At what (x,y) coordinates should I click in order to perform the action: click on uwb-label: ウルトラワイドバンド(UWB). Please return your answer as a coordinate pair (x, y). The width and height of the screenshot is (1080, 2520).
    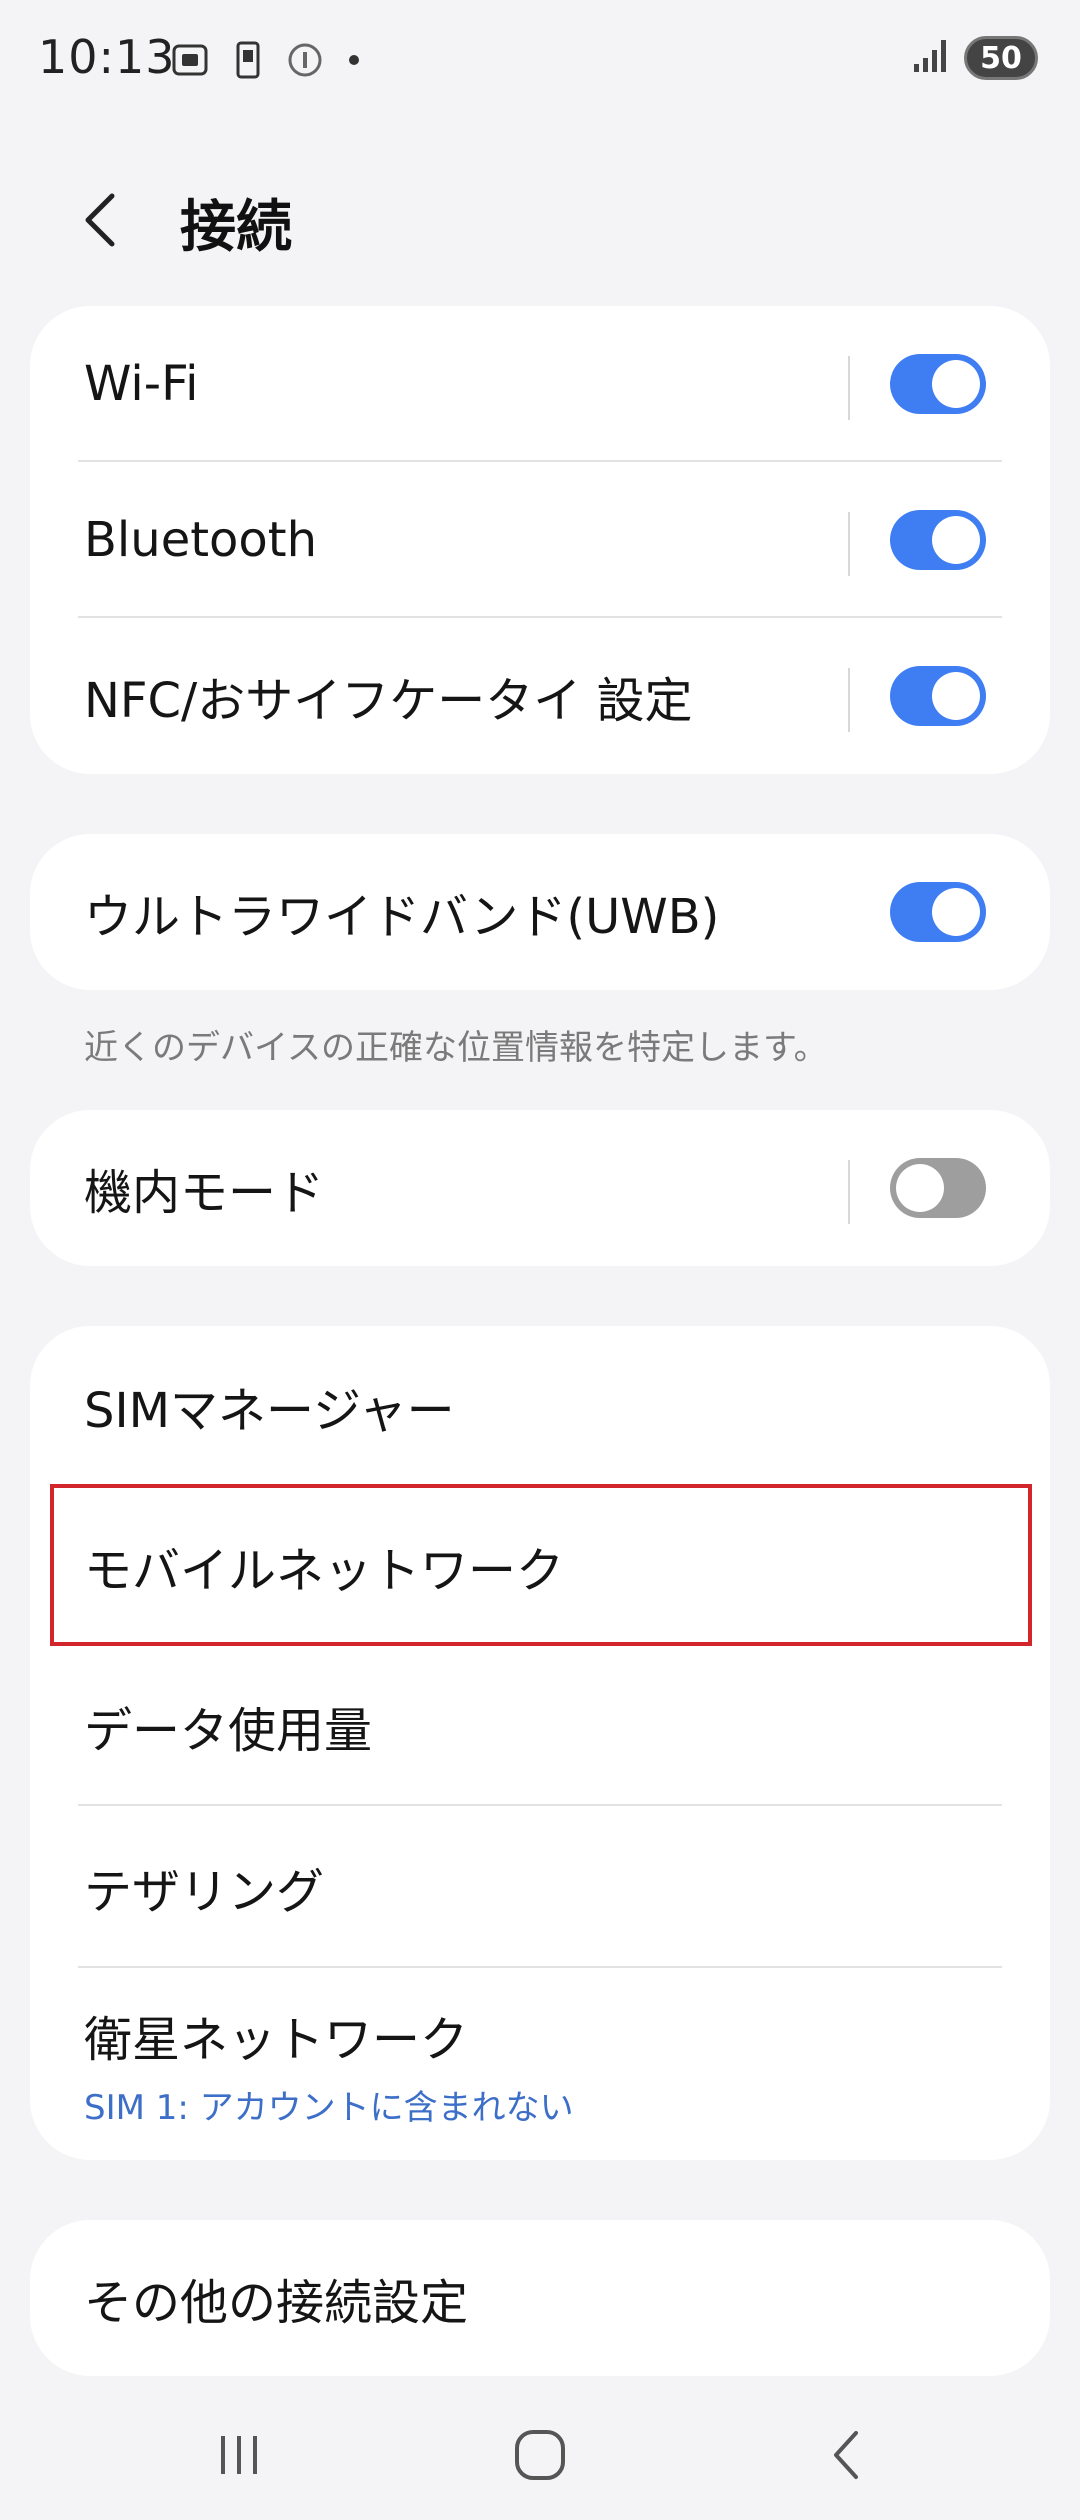
    Looking at the image, I should click on (402, 917).